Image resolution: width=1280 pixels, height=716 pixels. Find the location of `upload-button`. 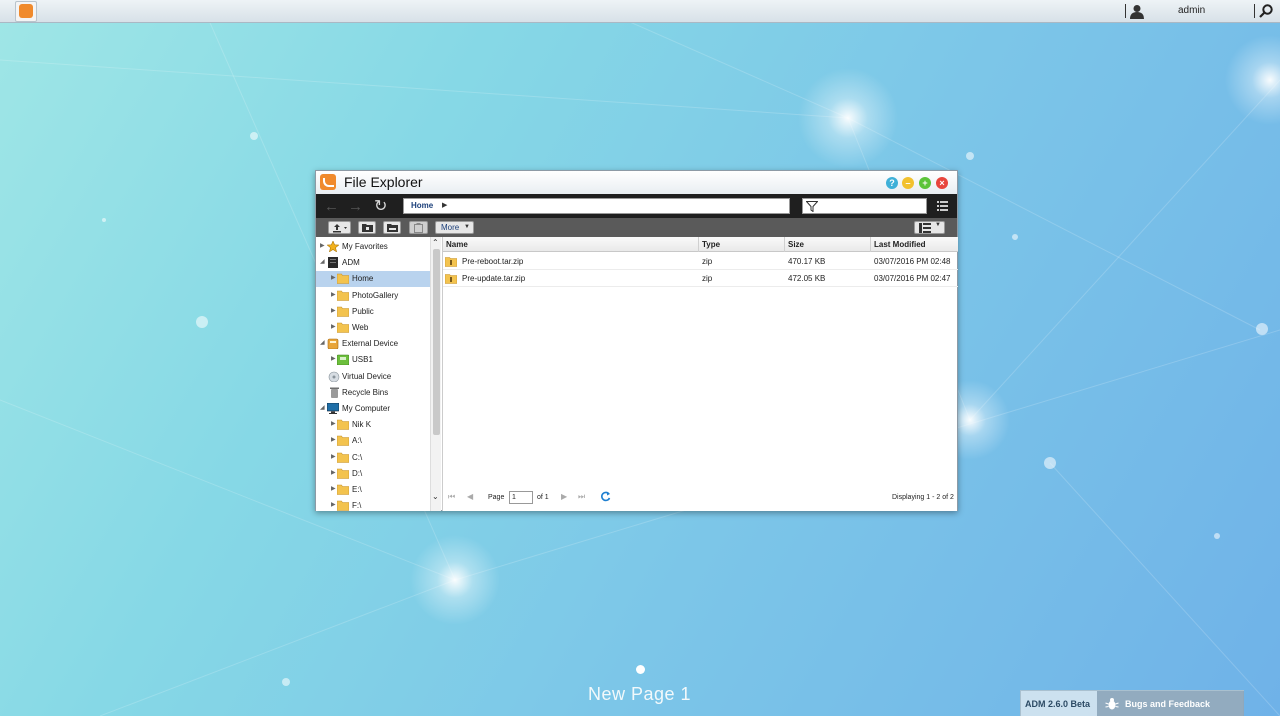

upload-button is located at coordinates (339, 227).